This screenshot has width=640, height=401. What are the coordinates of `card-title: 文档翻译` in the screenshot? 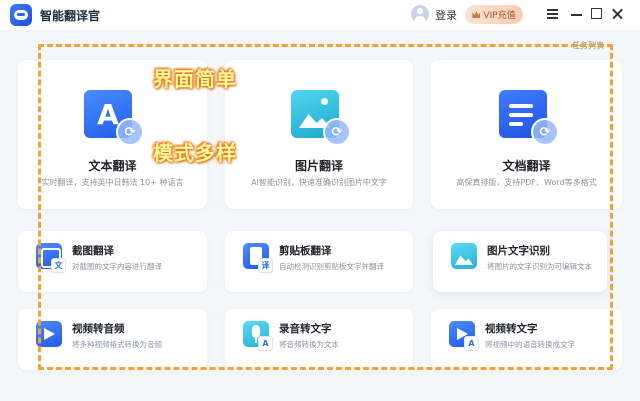 It's located at (526, 166).